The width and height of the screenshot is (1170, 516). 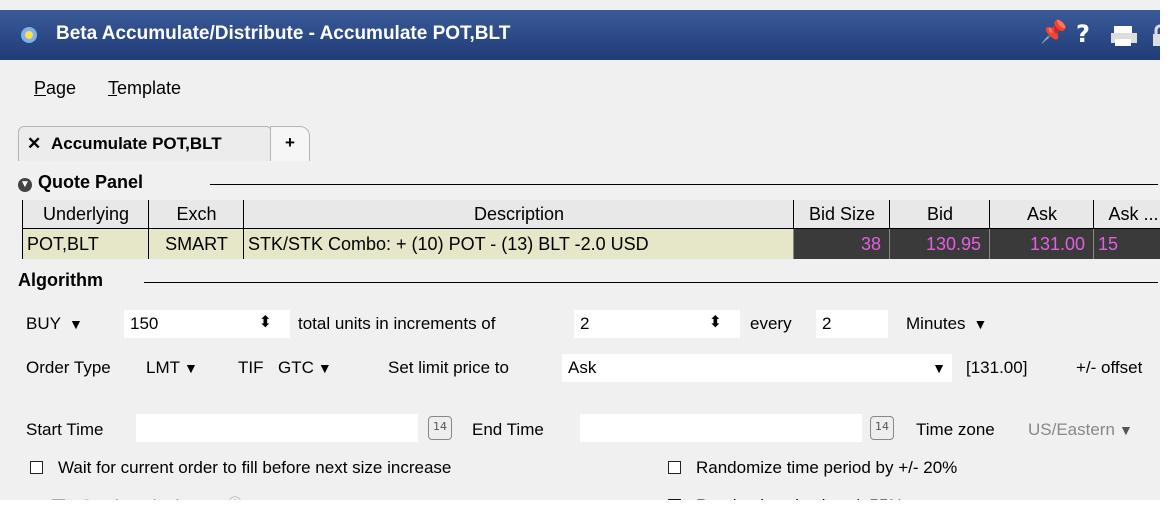 I want to click on cell-ask-size: 15, so click(x=1131, y=244).